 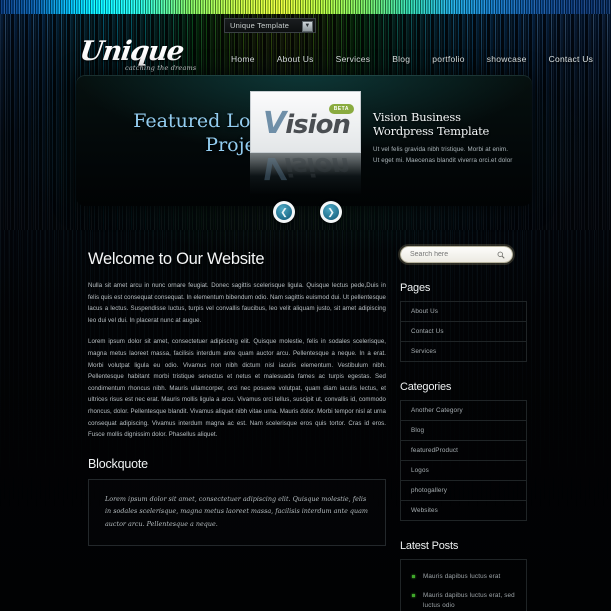 I want to click on vision-logo-mirror-text: Vision, so click(x=305, y=169).